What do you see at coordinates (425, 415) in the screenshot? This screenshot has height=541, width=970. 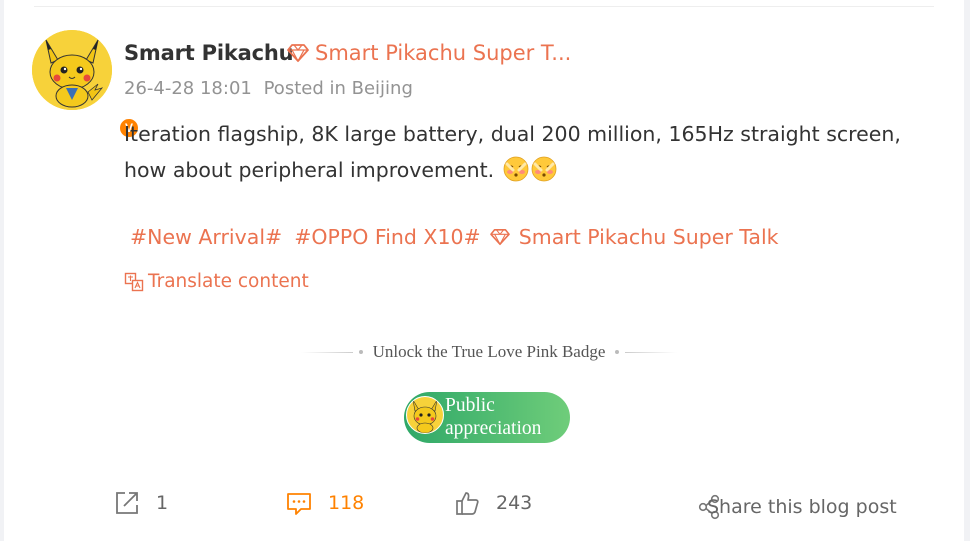 I see `pikachu-mini-avatar-icon` at bounding box center [425, 415].